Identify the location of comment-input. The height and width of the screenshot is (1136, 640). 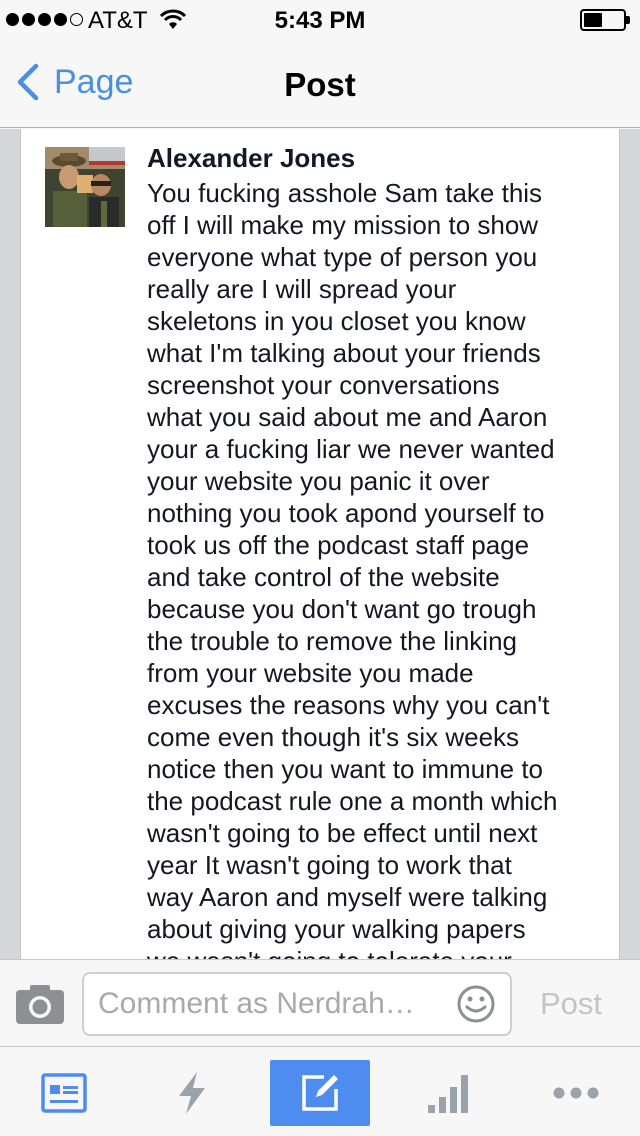
(273, 1004).